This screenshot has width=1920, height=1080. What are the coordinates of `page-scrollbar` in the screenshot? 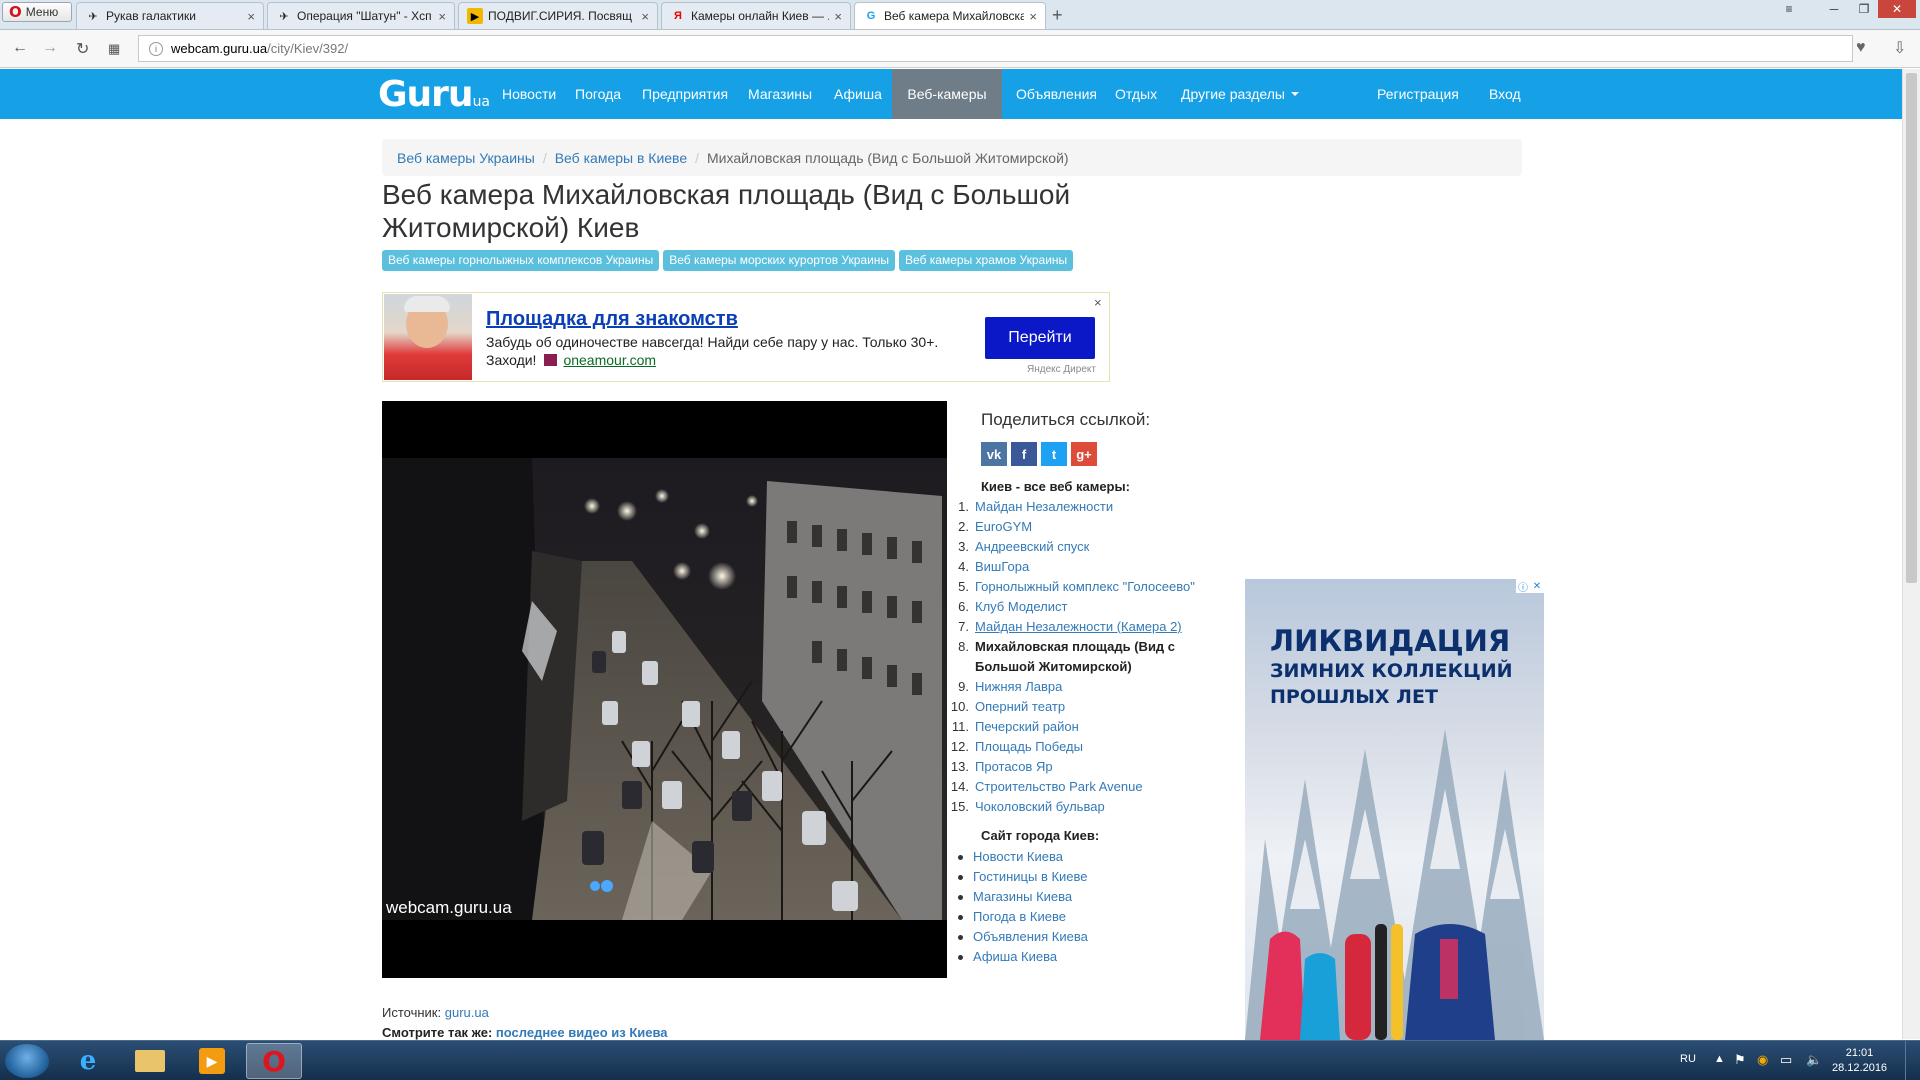 It's located at (1911, 554).